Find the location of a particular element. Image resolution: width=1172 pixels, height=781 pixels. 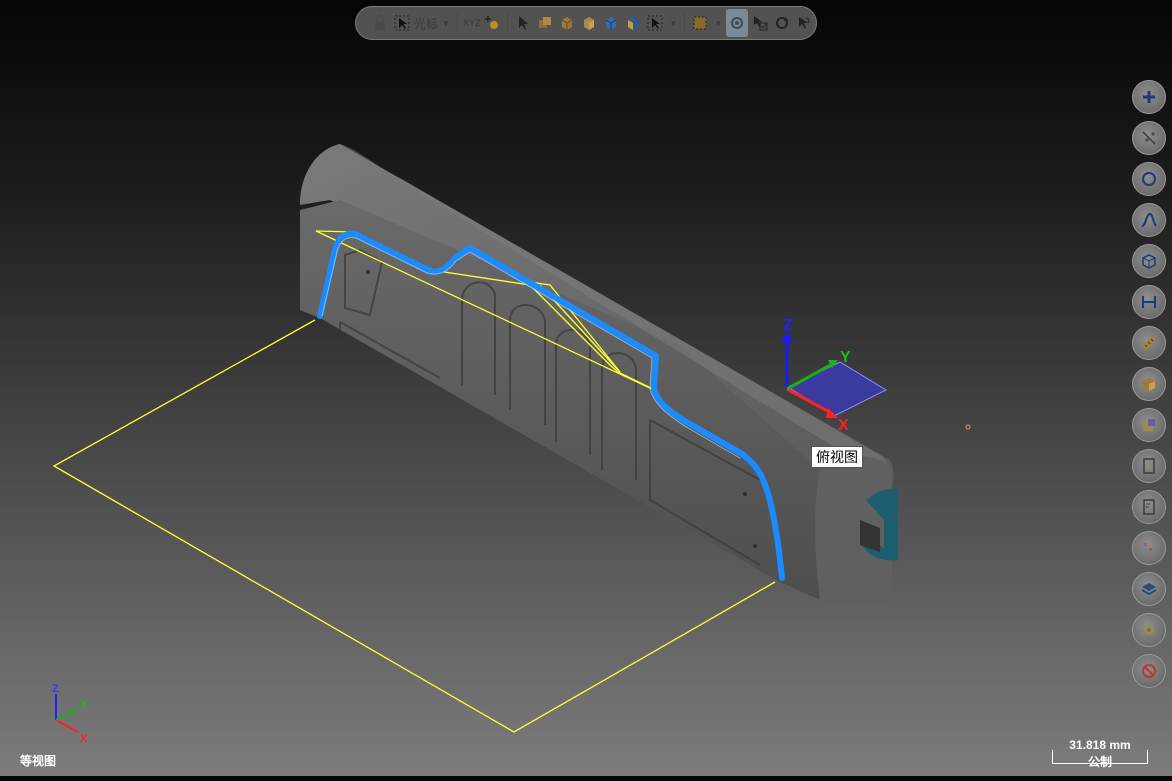

layers-icon is located at coordinates (1149, 589).